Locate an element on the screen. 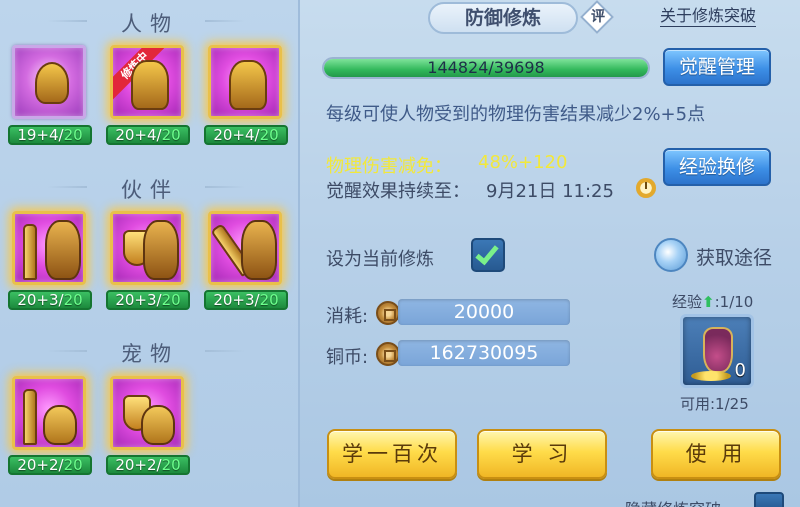  warrior-armor-icon is located at coordinates (150, 85).